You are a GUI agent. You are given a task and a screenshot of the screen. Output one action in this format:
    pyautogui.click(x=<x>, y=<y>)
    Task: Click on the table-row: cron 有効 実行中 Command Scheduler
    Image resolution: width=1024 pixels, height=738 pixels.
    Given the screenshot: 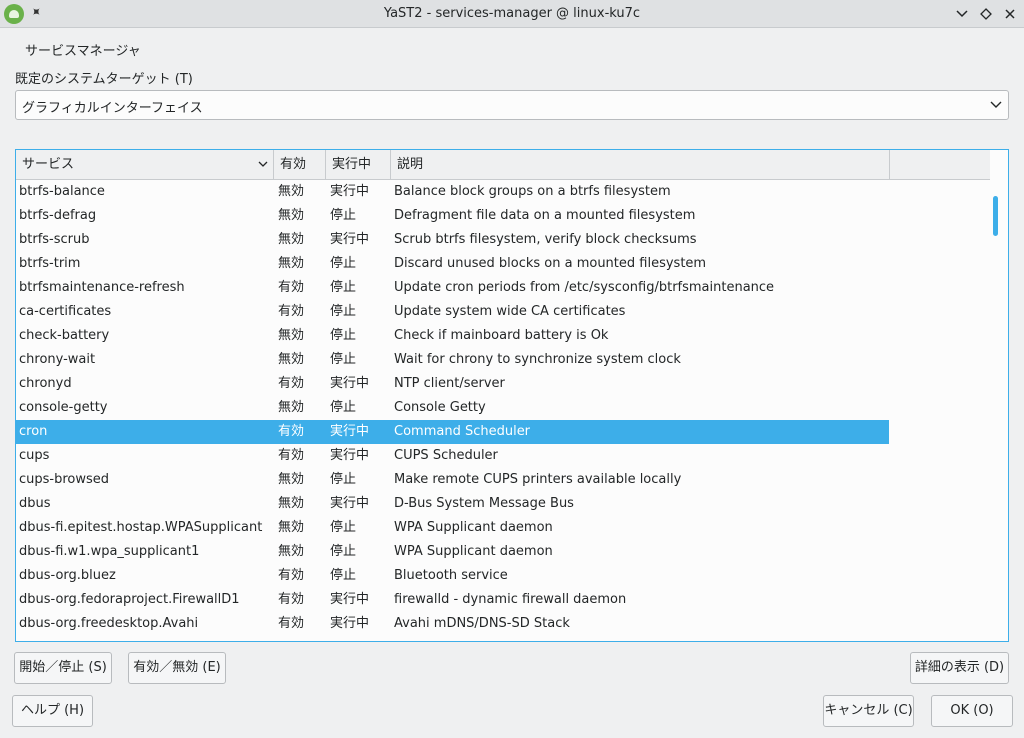 What is the action you would take?
    pyautogui.click(x=452, y=432)
    